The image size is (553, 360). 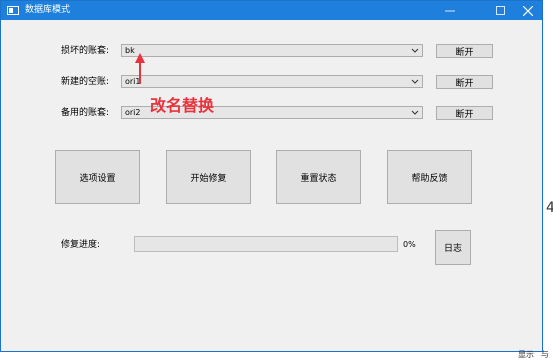 What do you see at coordinates (182, 105) in the screenshot?
I see `rename-annotation: 改名替换` at bounding box center [182, 105].